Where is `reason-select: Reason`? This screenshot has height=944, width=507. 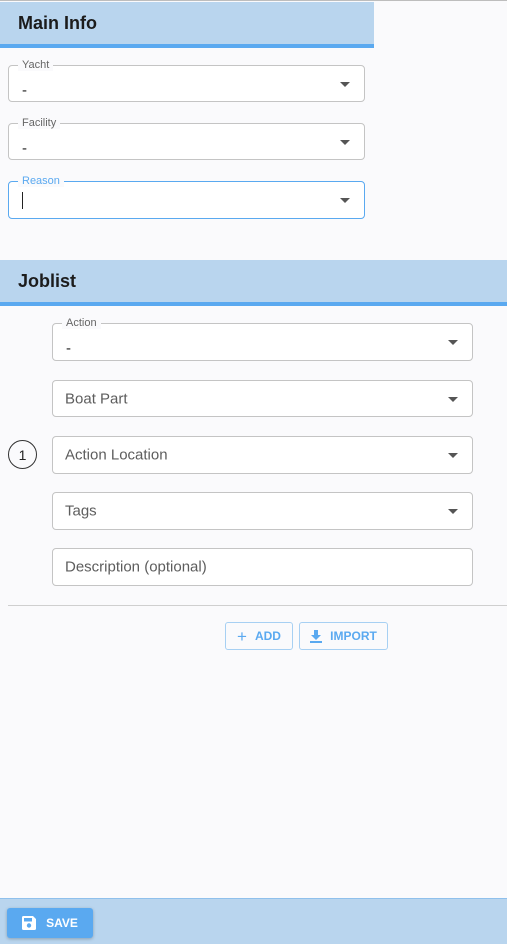
reason-select: Reason is located at coordinates (186, 197).